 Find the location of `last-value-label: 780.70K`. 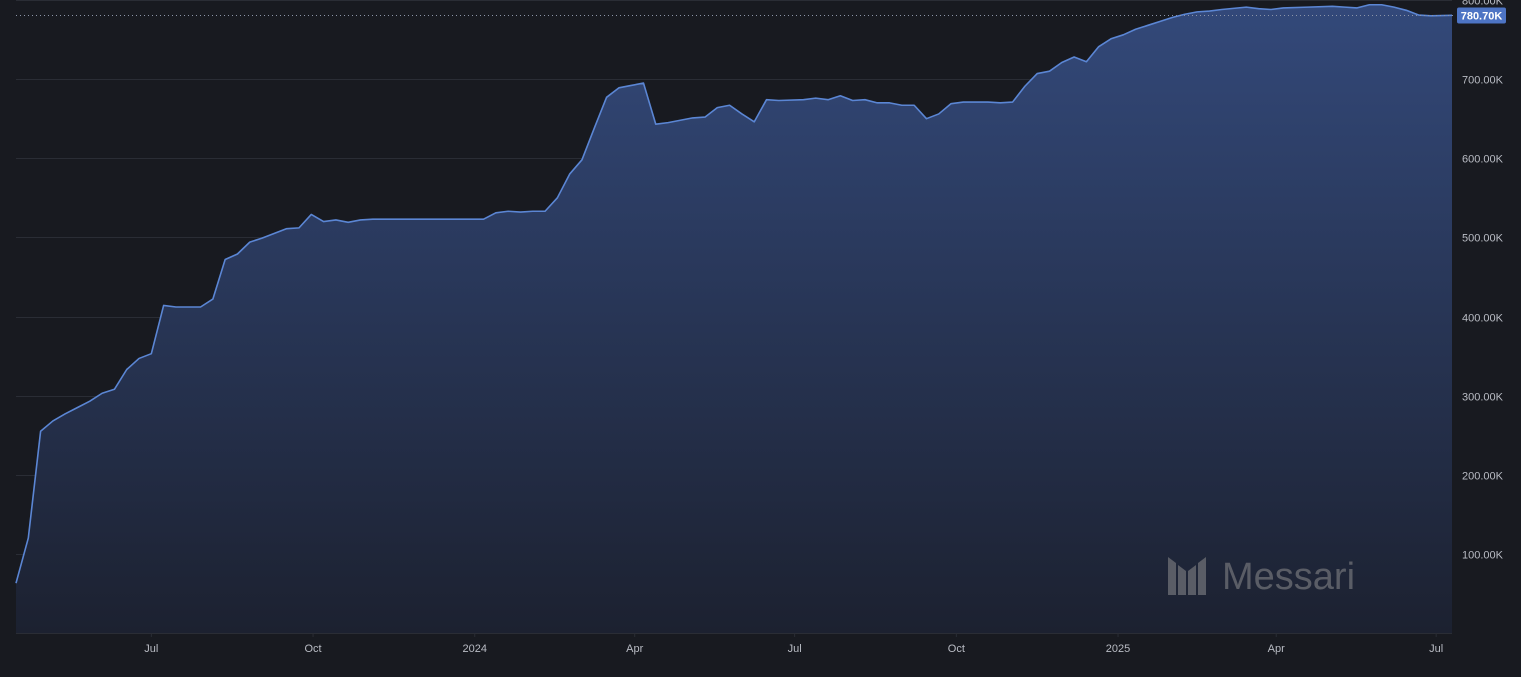

last-value-label: 780.70K is located at coordinates (1482, 17).